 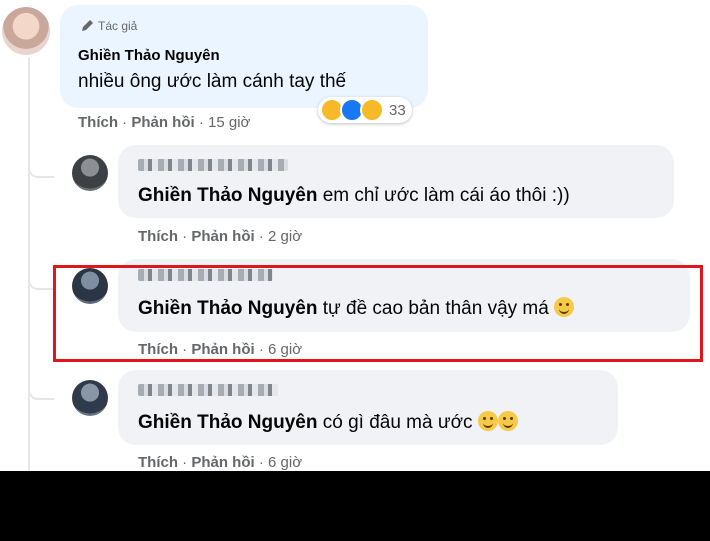 What do you see at coordinates (285, 236) in the screenshot?
I see `reply-time: 2 giờ` at bounding box center [285, 236].